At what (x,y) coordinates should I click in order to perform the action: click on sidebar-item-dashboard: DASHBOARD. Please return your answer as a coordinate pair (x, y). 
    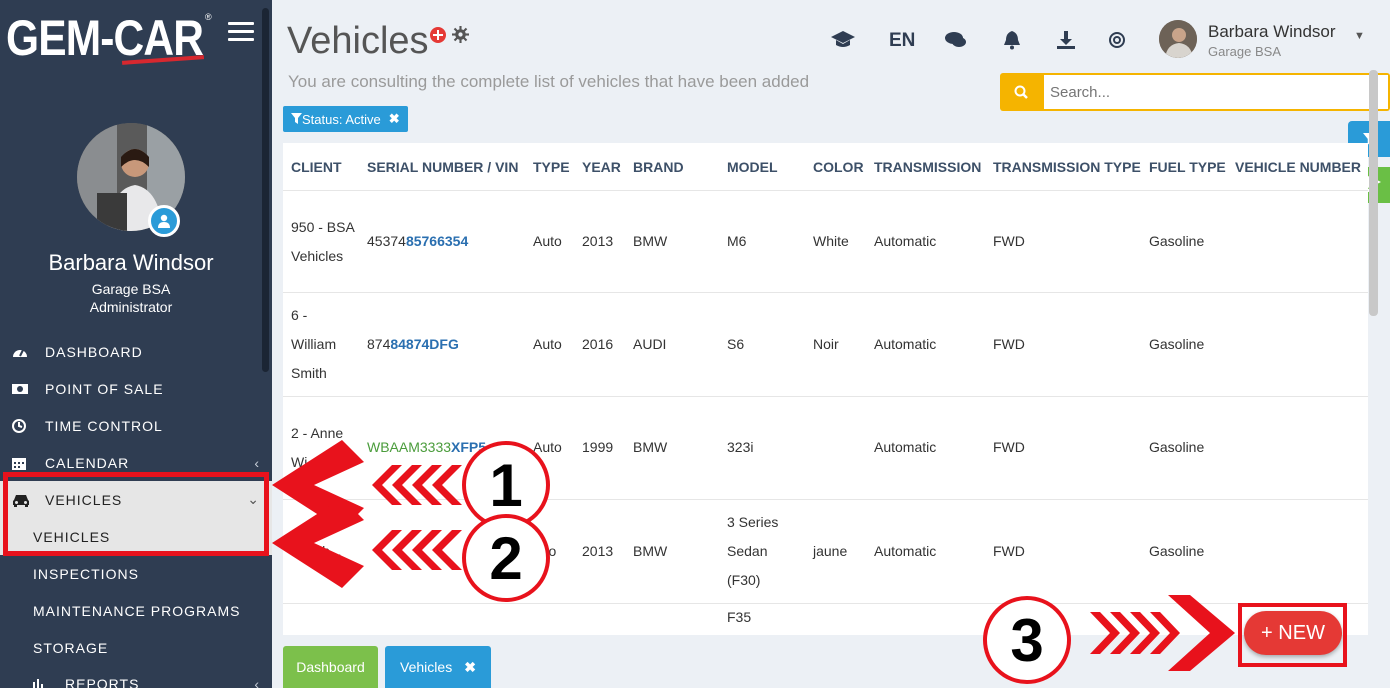
    Looking at the image, I should click on (136, 351).